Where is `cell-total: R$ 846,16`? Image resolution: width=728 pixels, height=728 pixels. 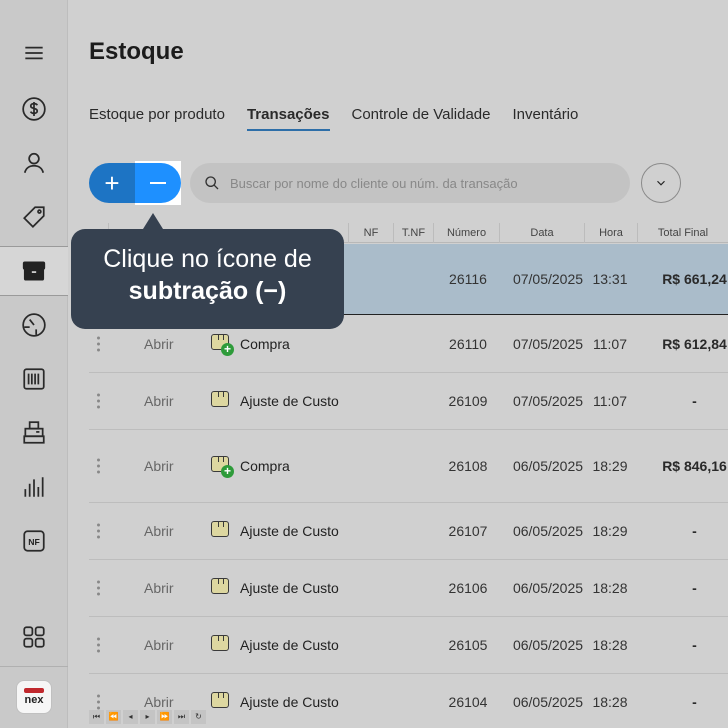 cell-total: R$ 846,16 is located at coordinates (694, 466).